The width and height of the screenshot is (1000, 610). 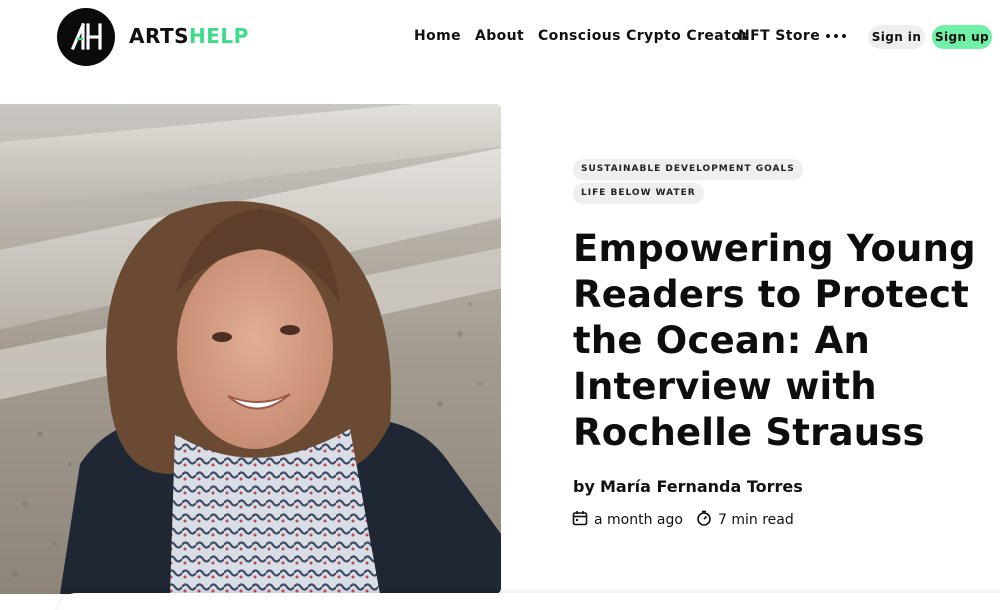 I want to click on byline: by María Fernanda Torres, so click(x=688, y=486).